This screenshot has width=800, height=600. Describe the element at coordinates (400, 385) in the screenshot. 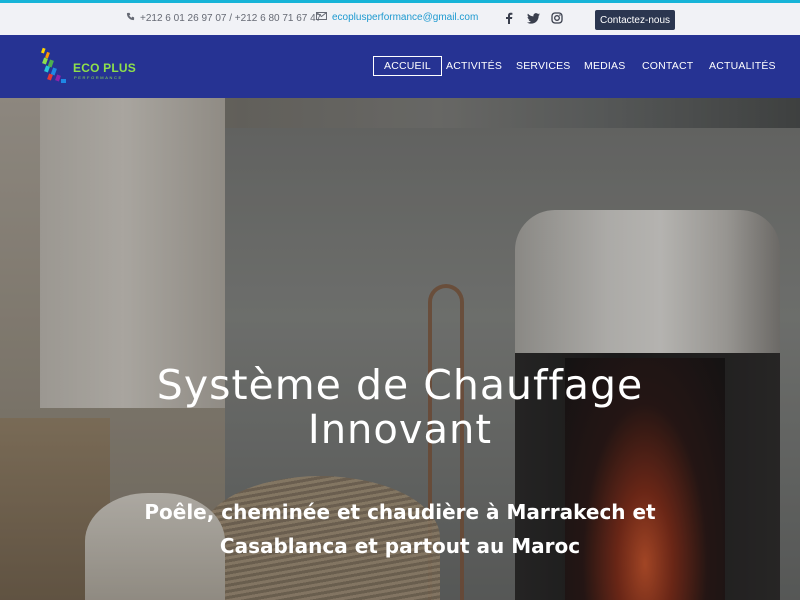

I see `hero-title-line1: Système de Chauffage` at that location.